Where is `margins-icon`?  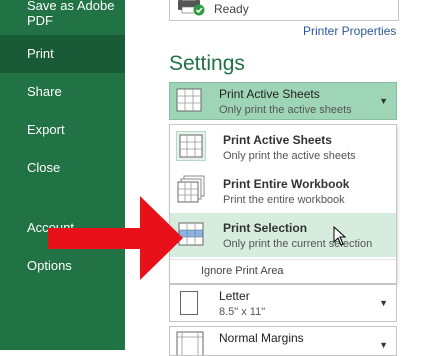 margins-icon is located at coordinates (190, 343).